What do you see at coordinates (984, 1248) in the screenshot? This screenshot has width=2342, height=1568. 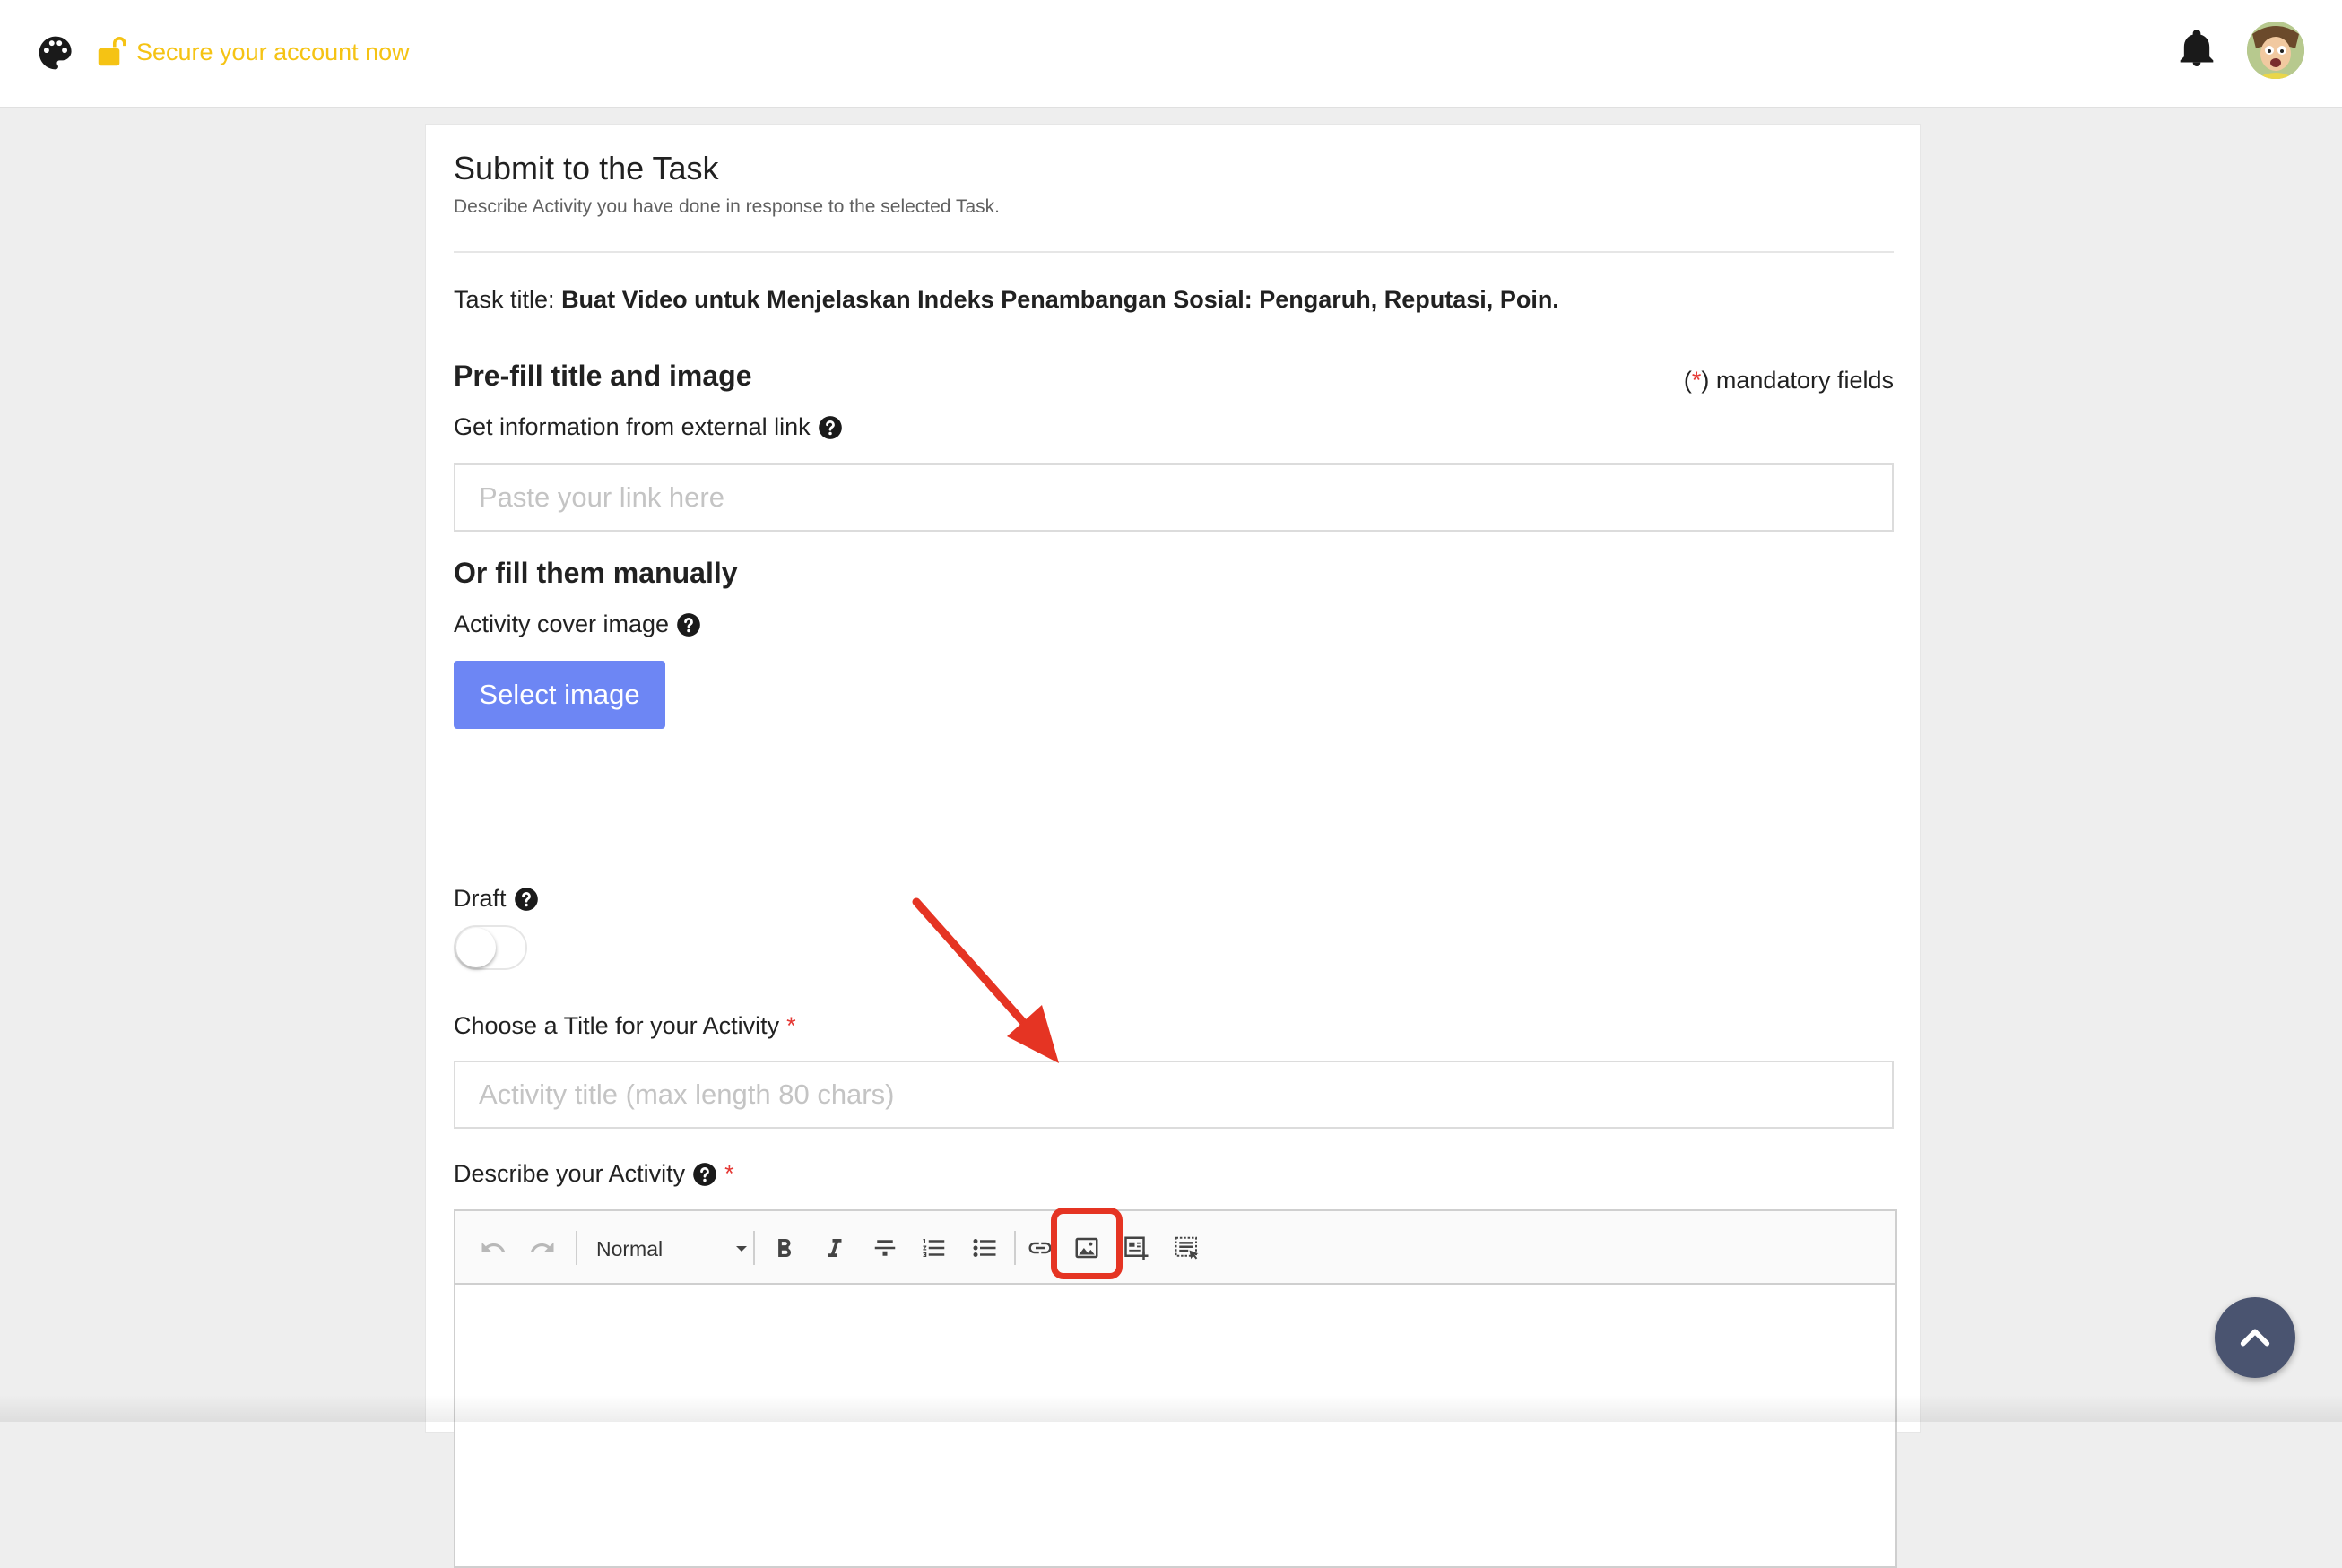 I see `bullet-list-icon` at bounding box center [984, 1248].